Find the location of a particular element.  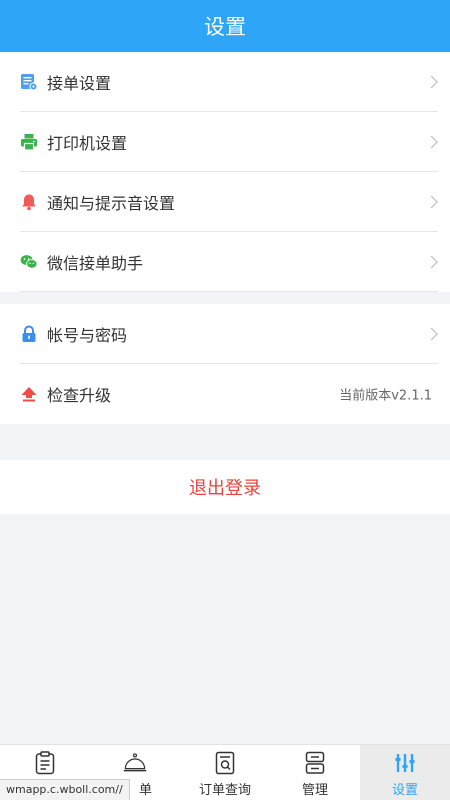

row-label: 打印机设置 is located at coordinates (87, 143).